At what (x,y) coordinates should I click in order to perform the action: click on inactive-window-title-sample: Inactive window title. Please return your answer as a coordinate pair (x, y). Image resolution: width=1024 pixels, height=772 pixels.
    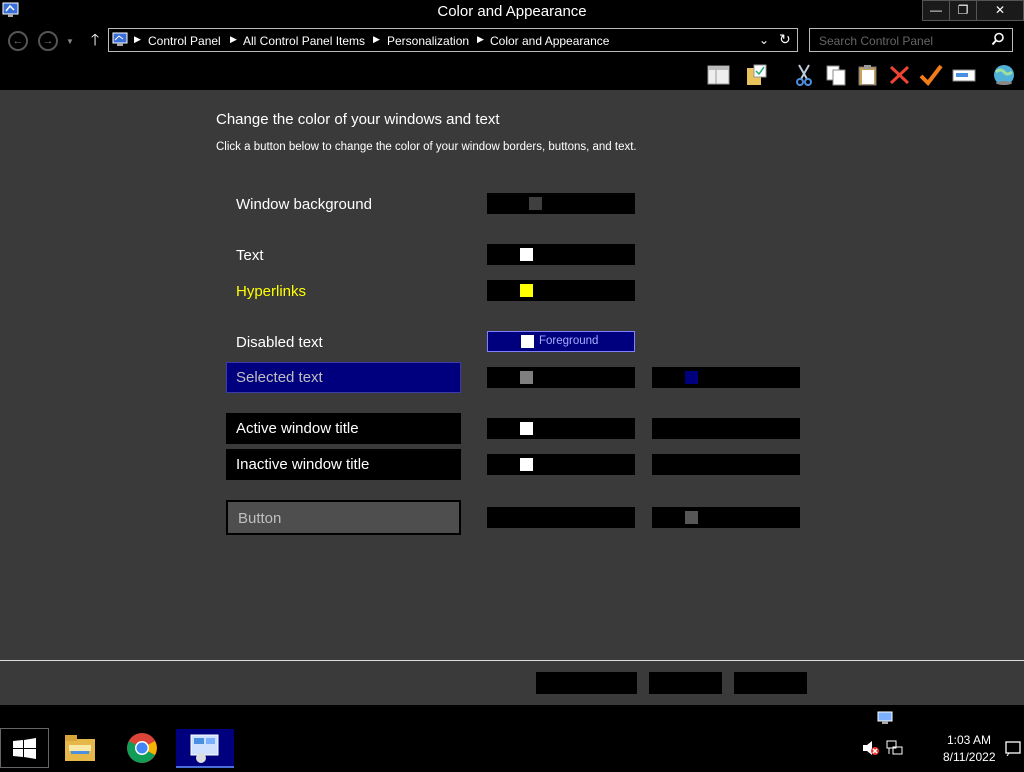
    Looking at the image, I should click on (343, 464).